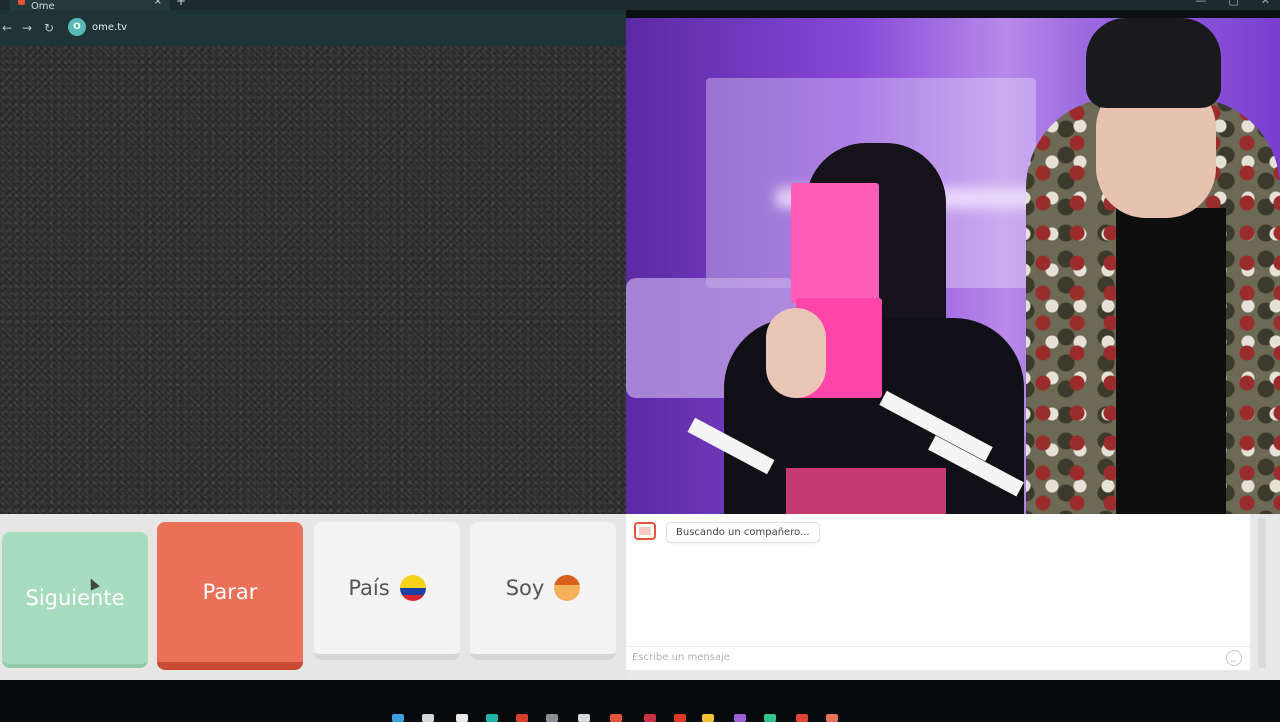  Describe the element at coordinates (1262, 593) in the screenshot. I see `chat-scrollbar` at that location.